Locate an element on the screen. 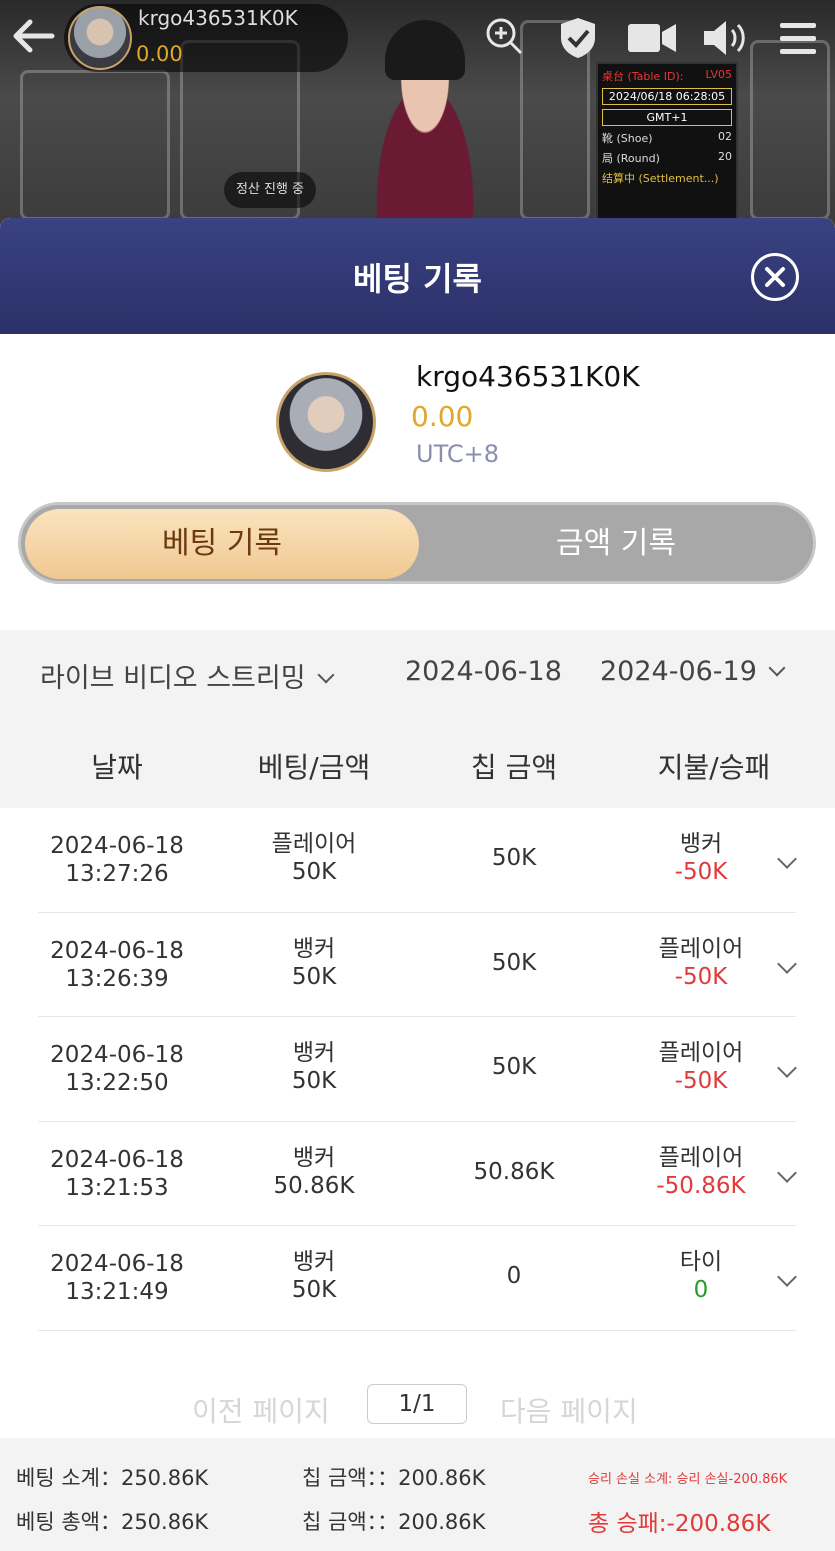 Image resolution: width=835 pixels, height=1551 pixels. table-row: 2024-06-18 13:22:50 뱅커 50K 50K 플레이어 -50K is located at coordinates (417, 1069).